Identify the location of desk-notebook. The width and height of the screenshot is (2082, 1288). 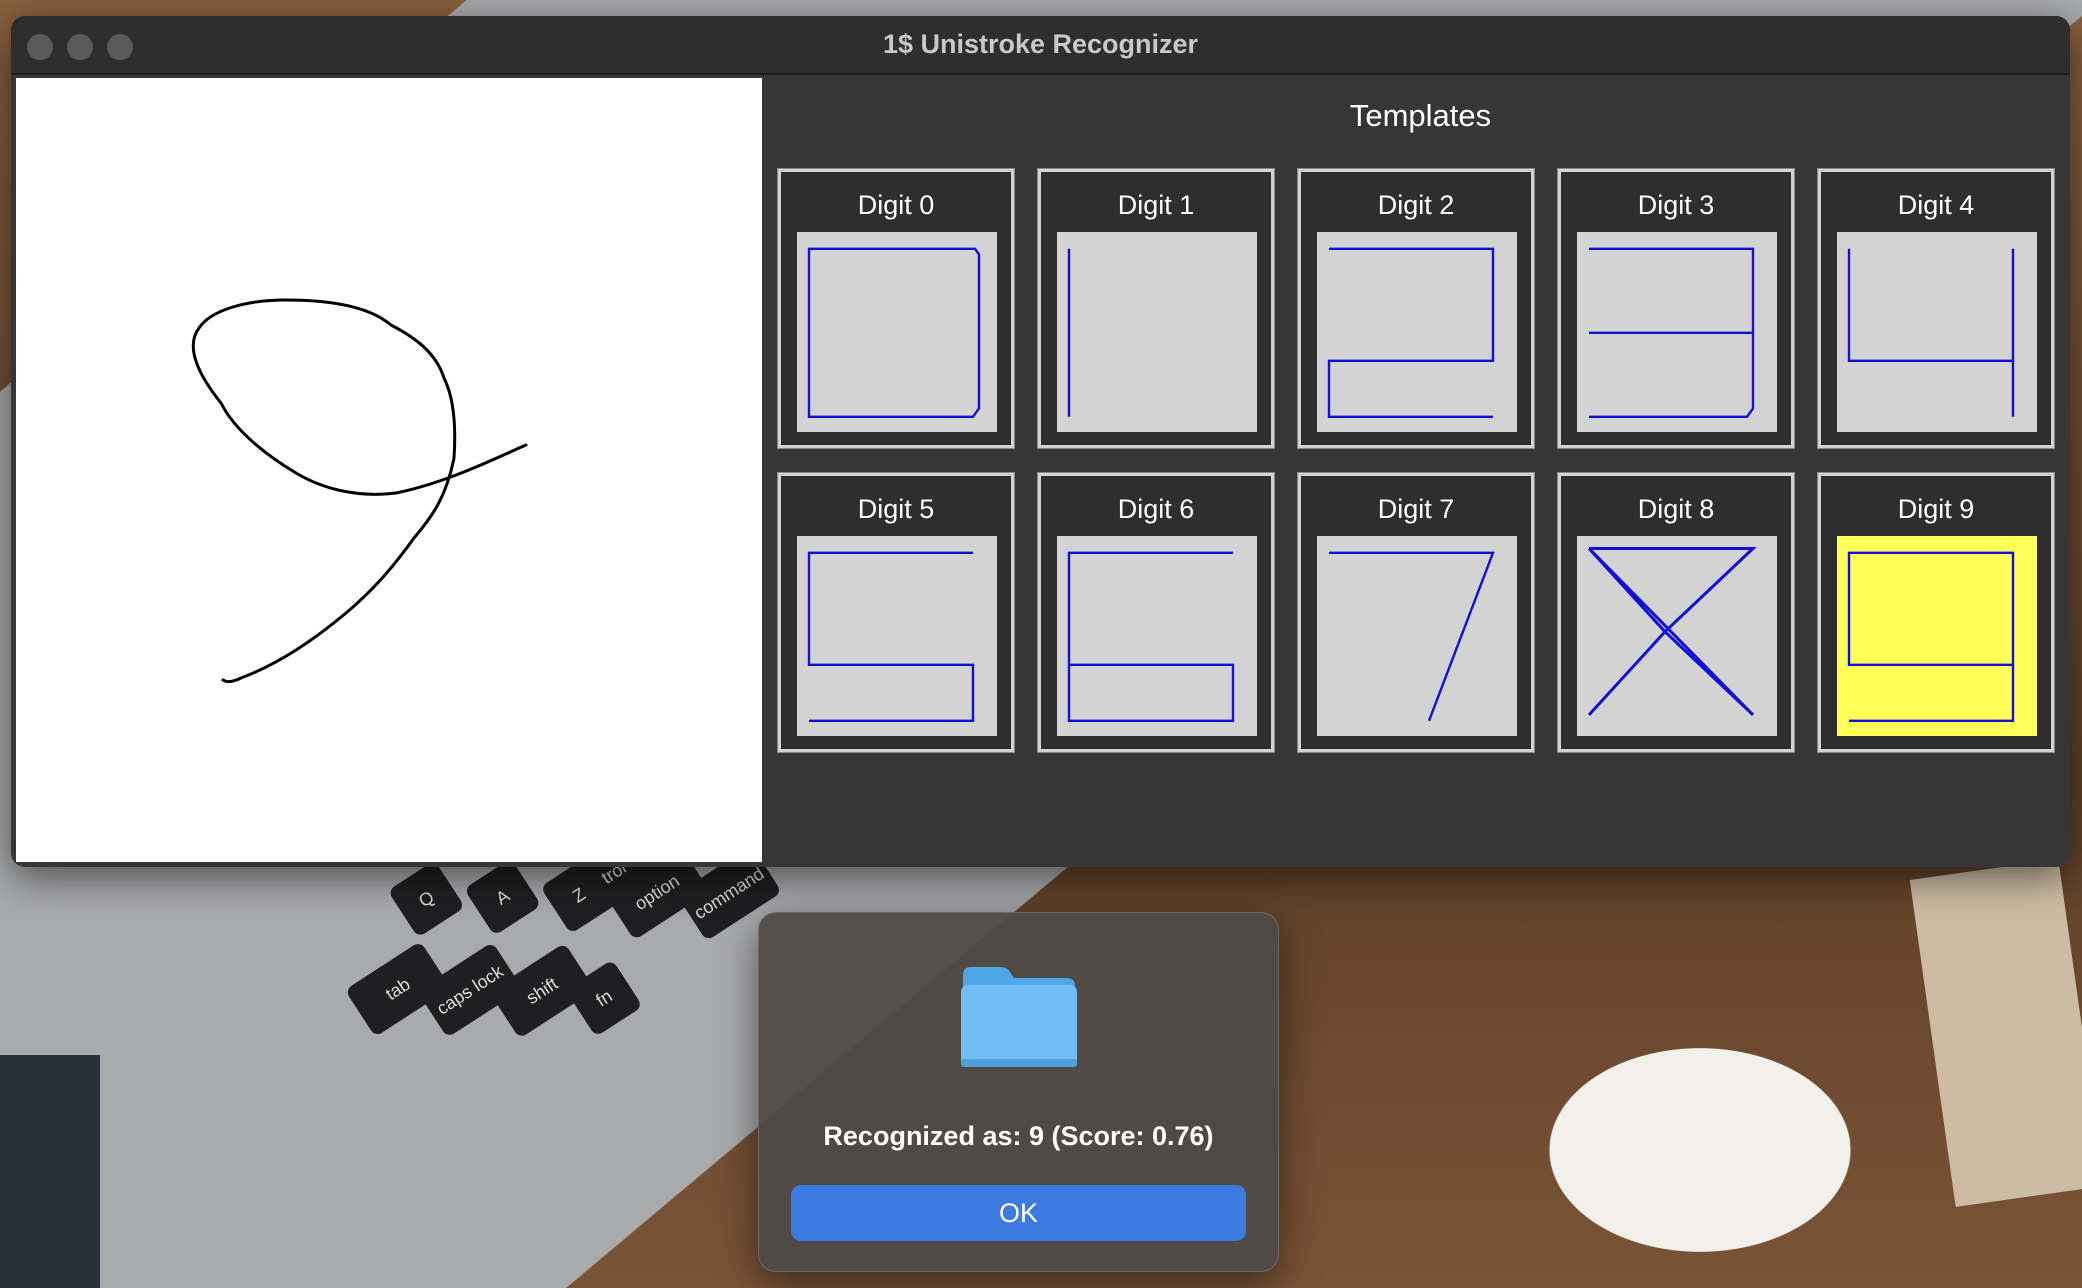
(1995, 1033).